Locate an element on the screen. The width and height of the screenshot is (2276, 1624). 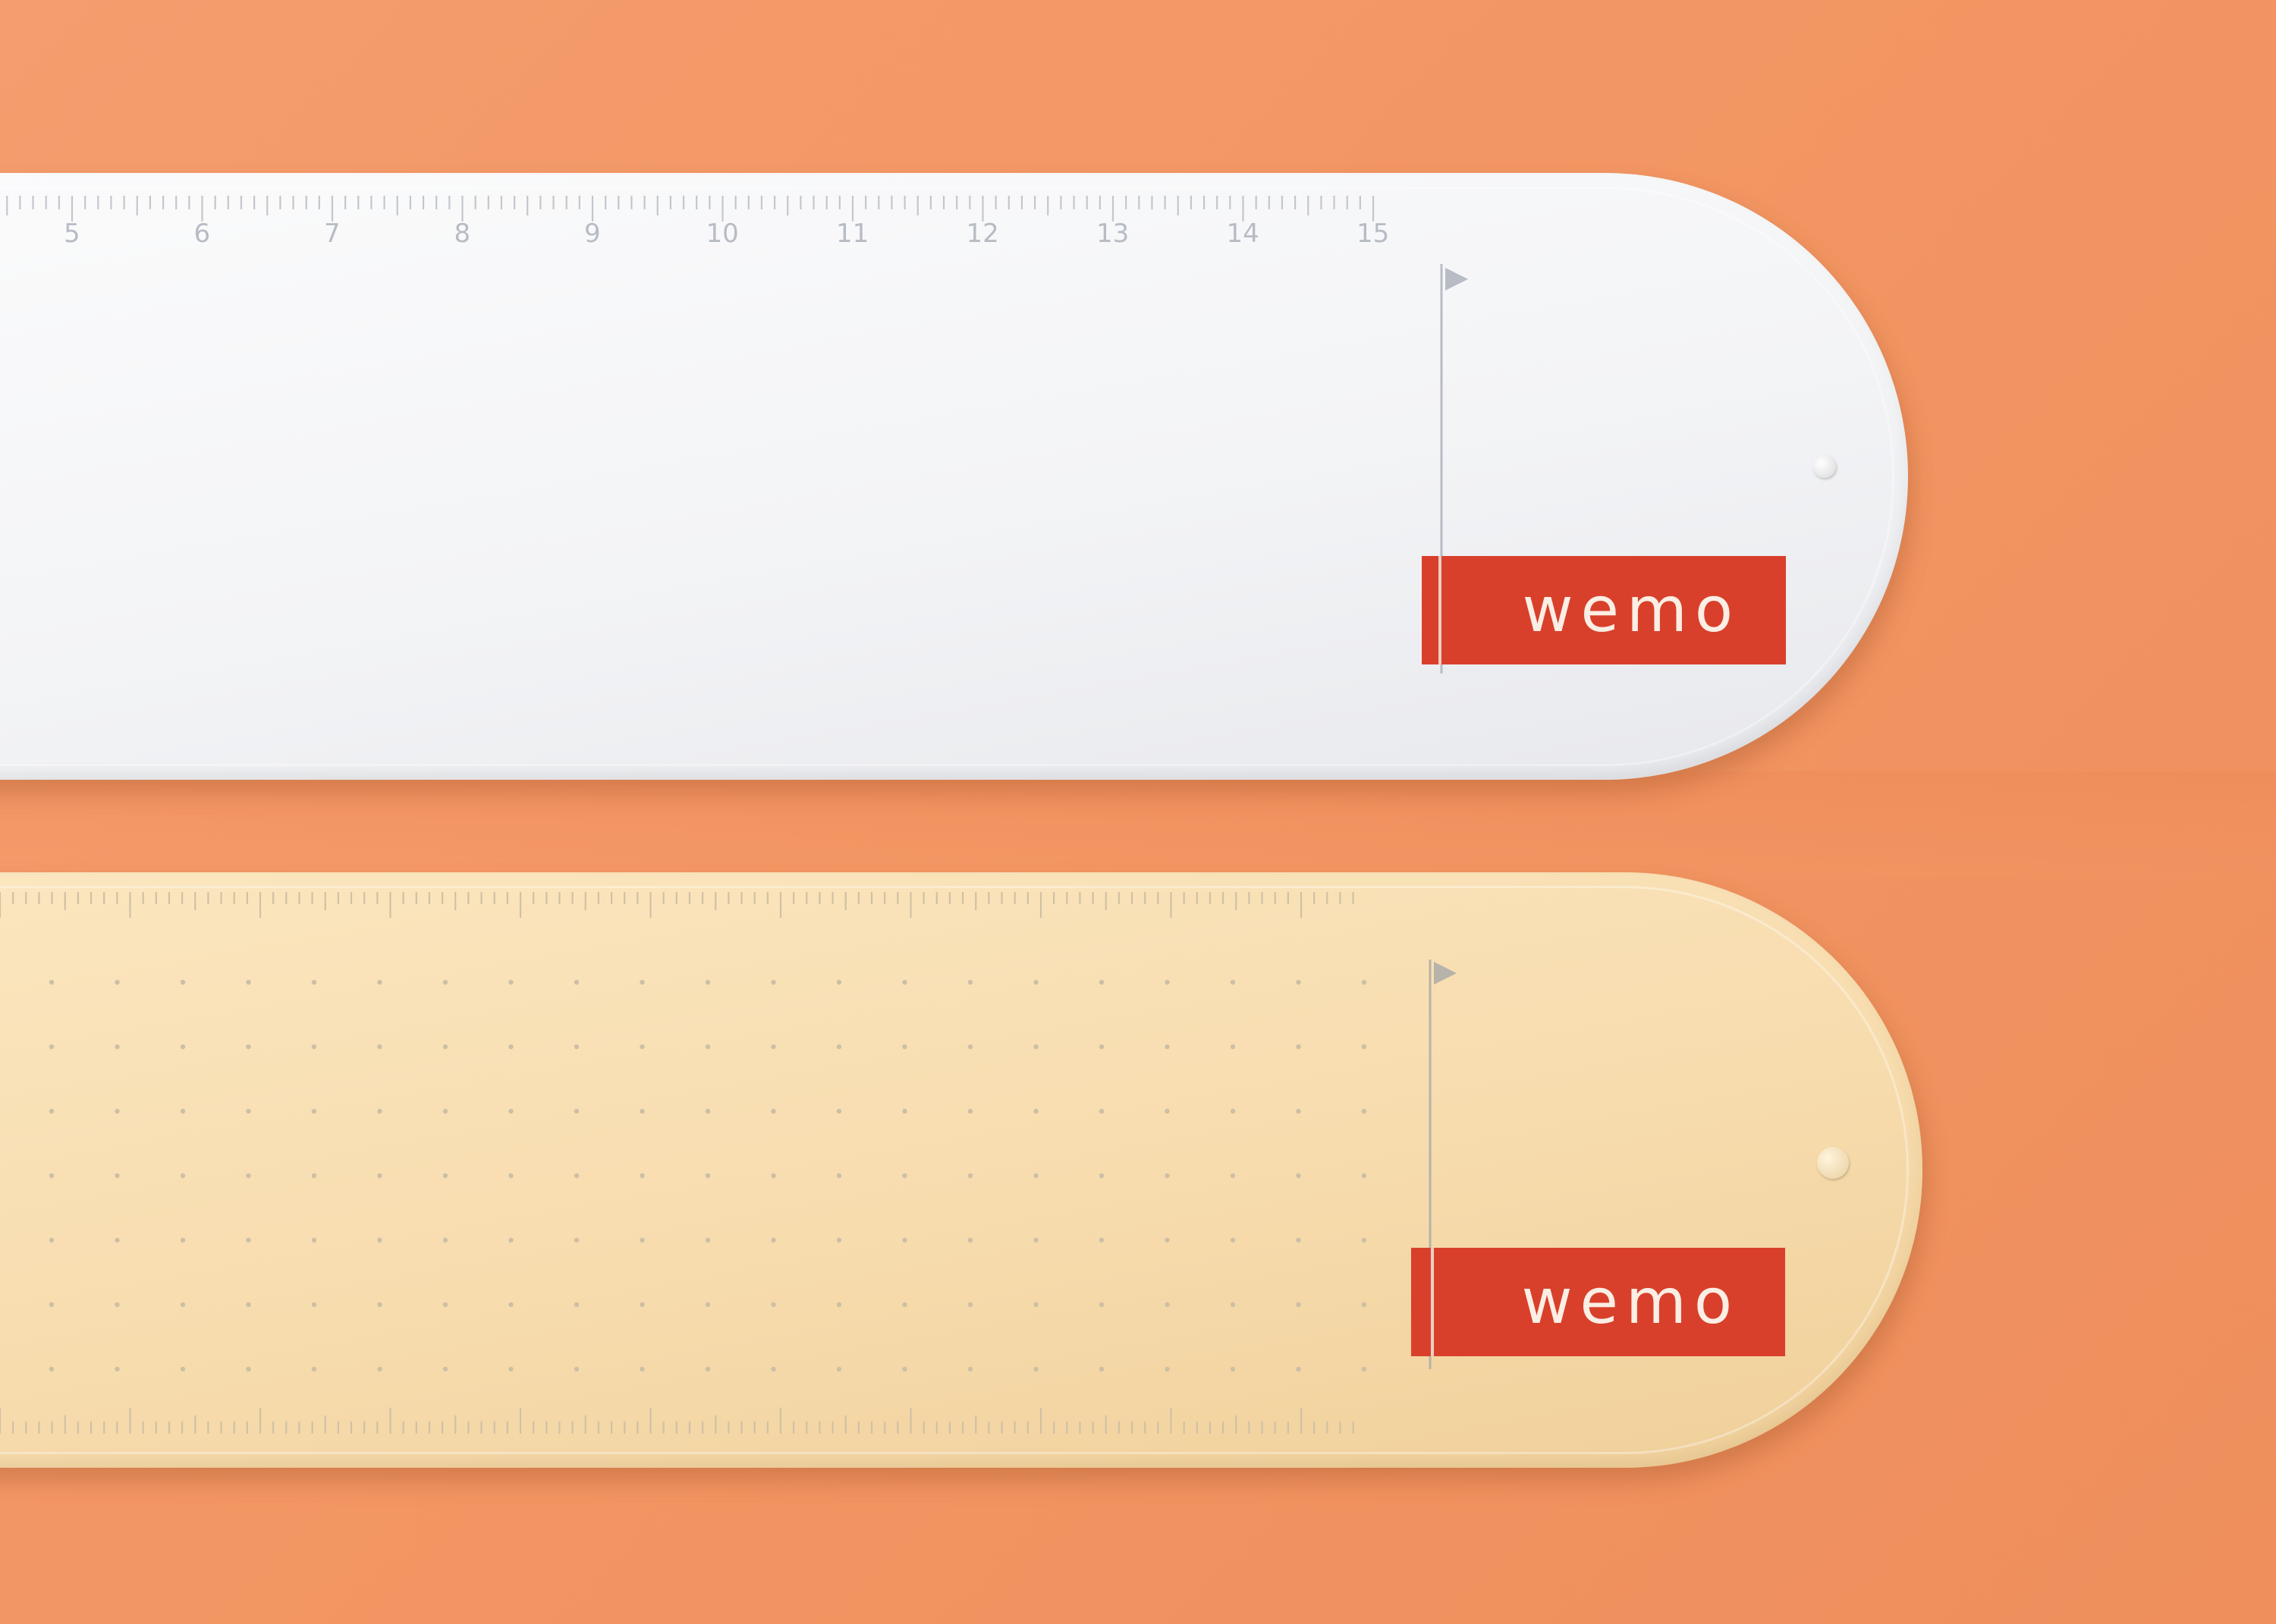
brand-text: wemo is located at coordinates (1630, 1302).